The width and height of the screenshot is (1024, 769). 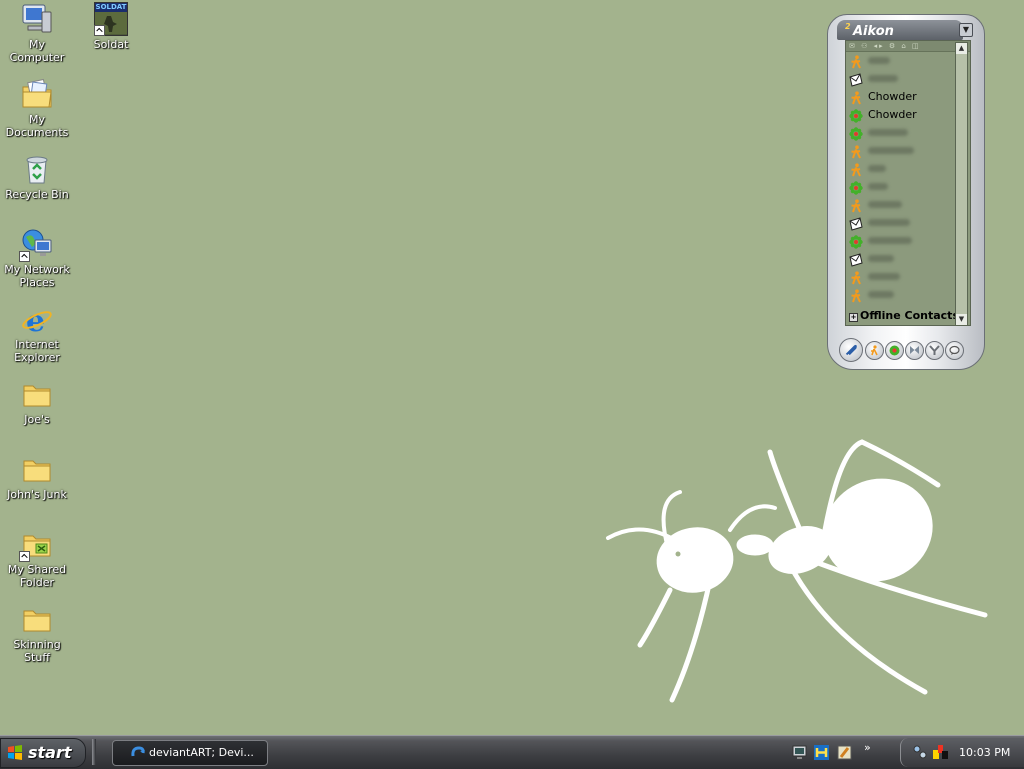 I want to click on aikon-main-menu-button, so click(x=851, y=350).